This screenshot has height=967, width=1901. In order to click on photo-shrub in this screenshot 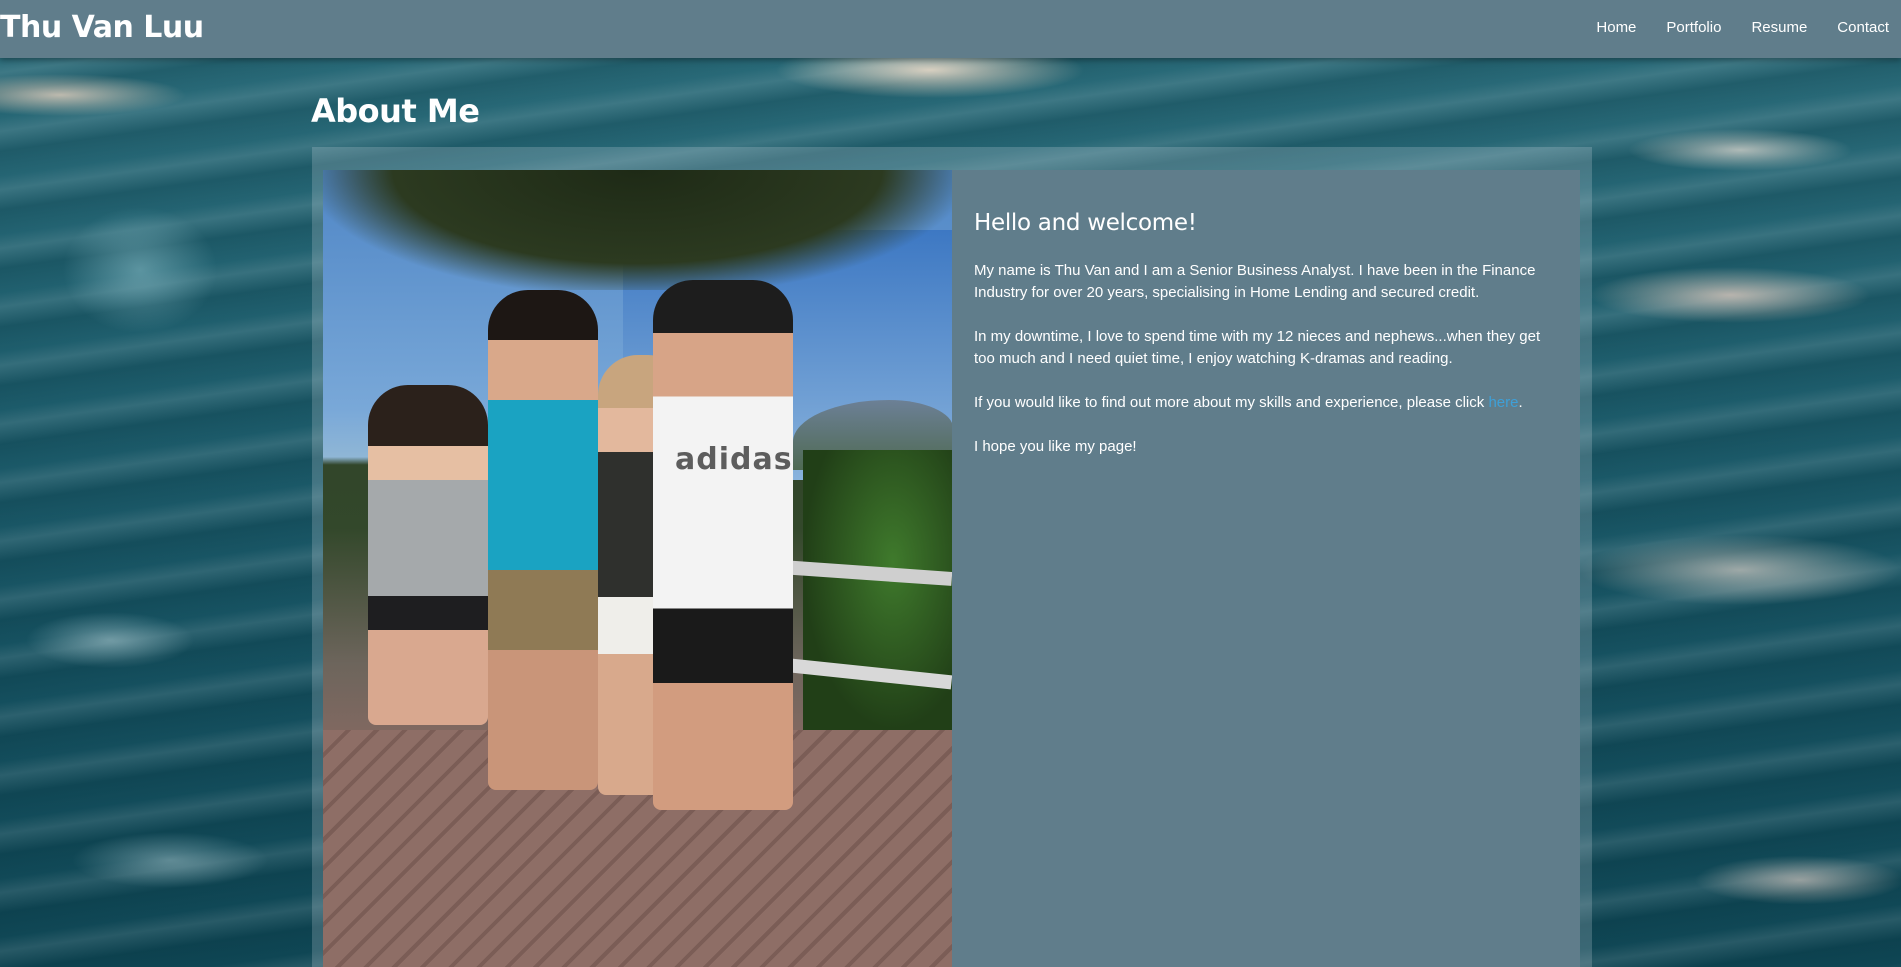, I will do `click(877, 590)`.